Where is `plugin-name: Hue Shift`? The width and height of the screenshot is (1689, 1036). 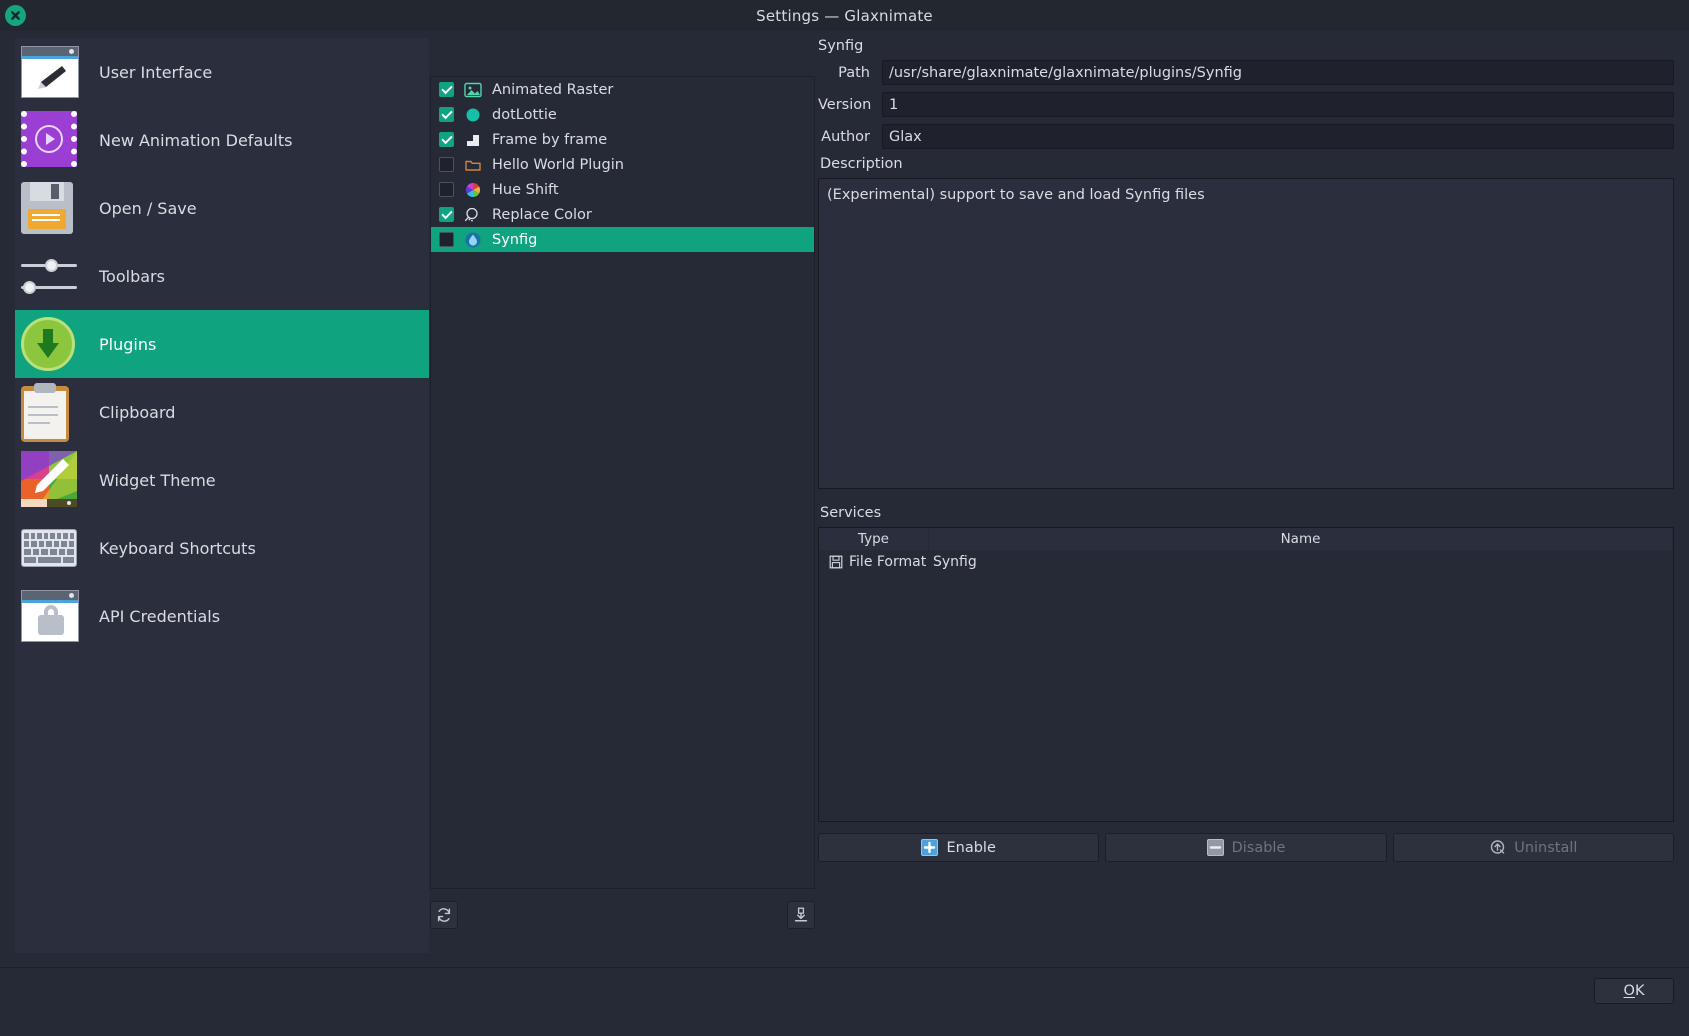
plugin-name: Hue Shift is located at coordinates (525, 189).